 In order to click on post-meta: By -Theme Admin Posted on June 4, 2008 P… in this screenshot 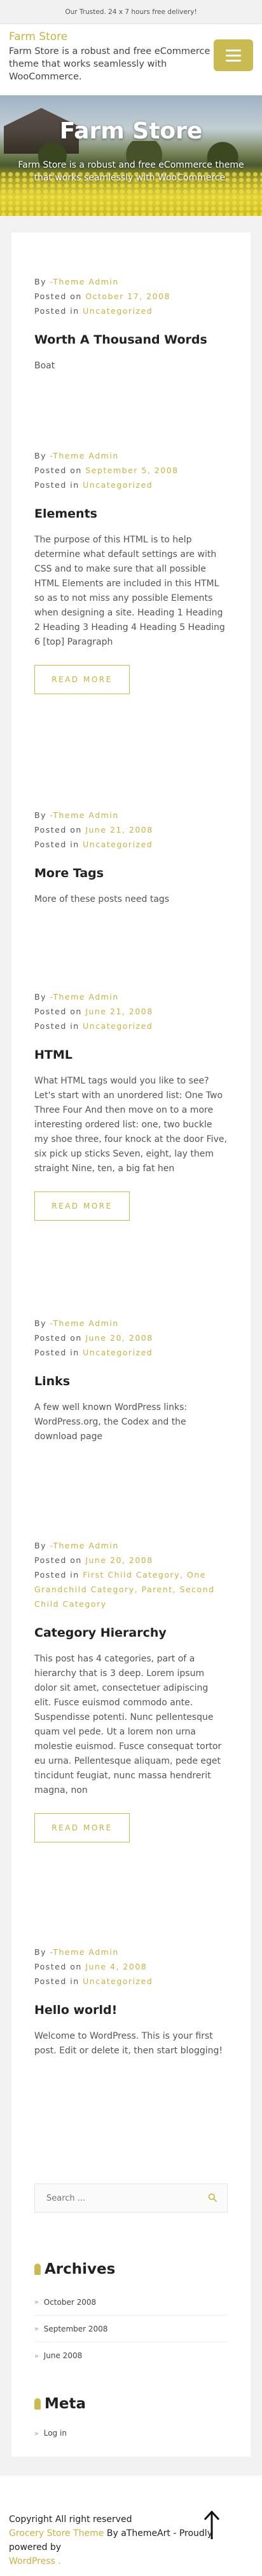, I will do `click(131, 1967)`.